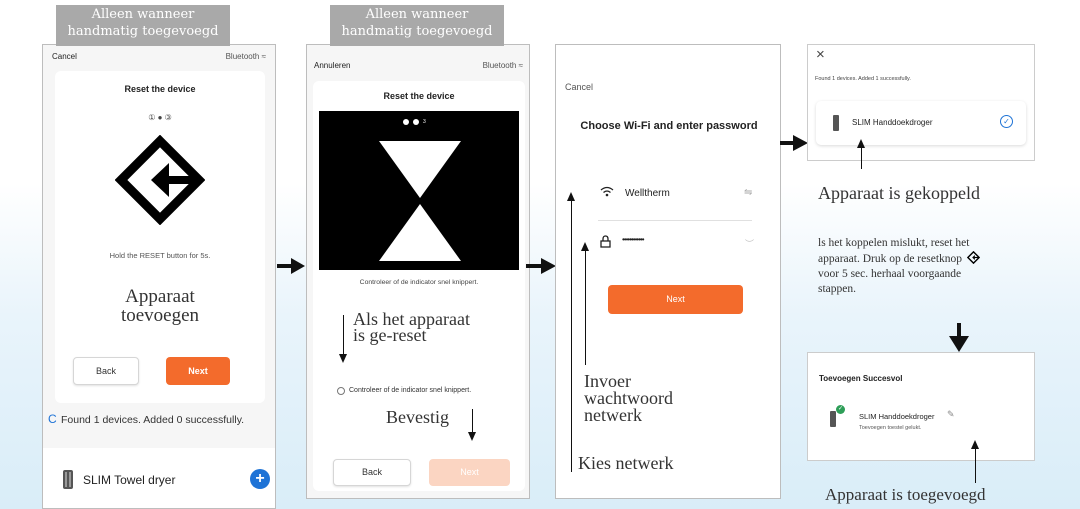 The image size is (1080, 509). I want to click on step-indicator: ① ● ③, so click(160, 117).